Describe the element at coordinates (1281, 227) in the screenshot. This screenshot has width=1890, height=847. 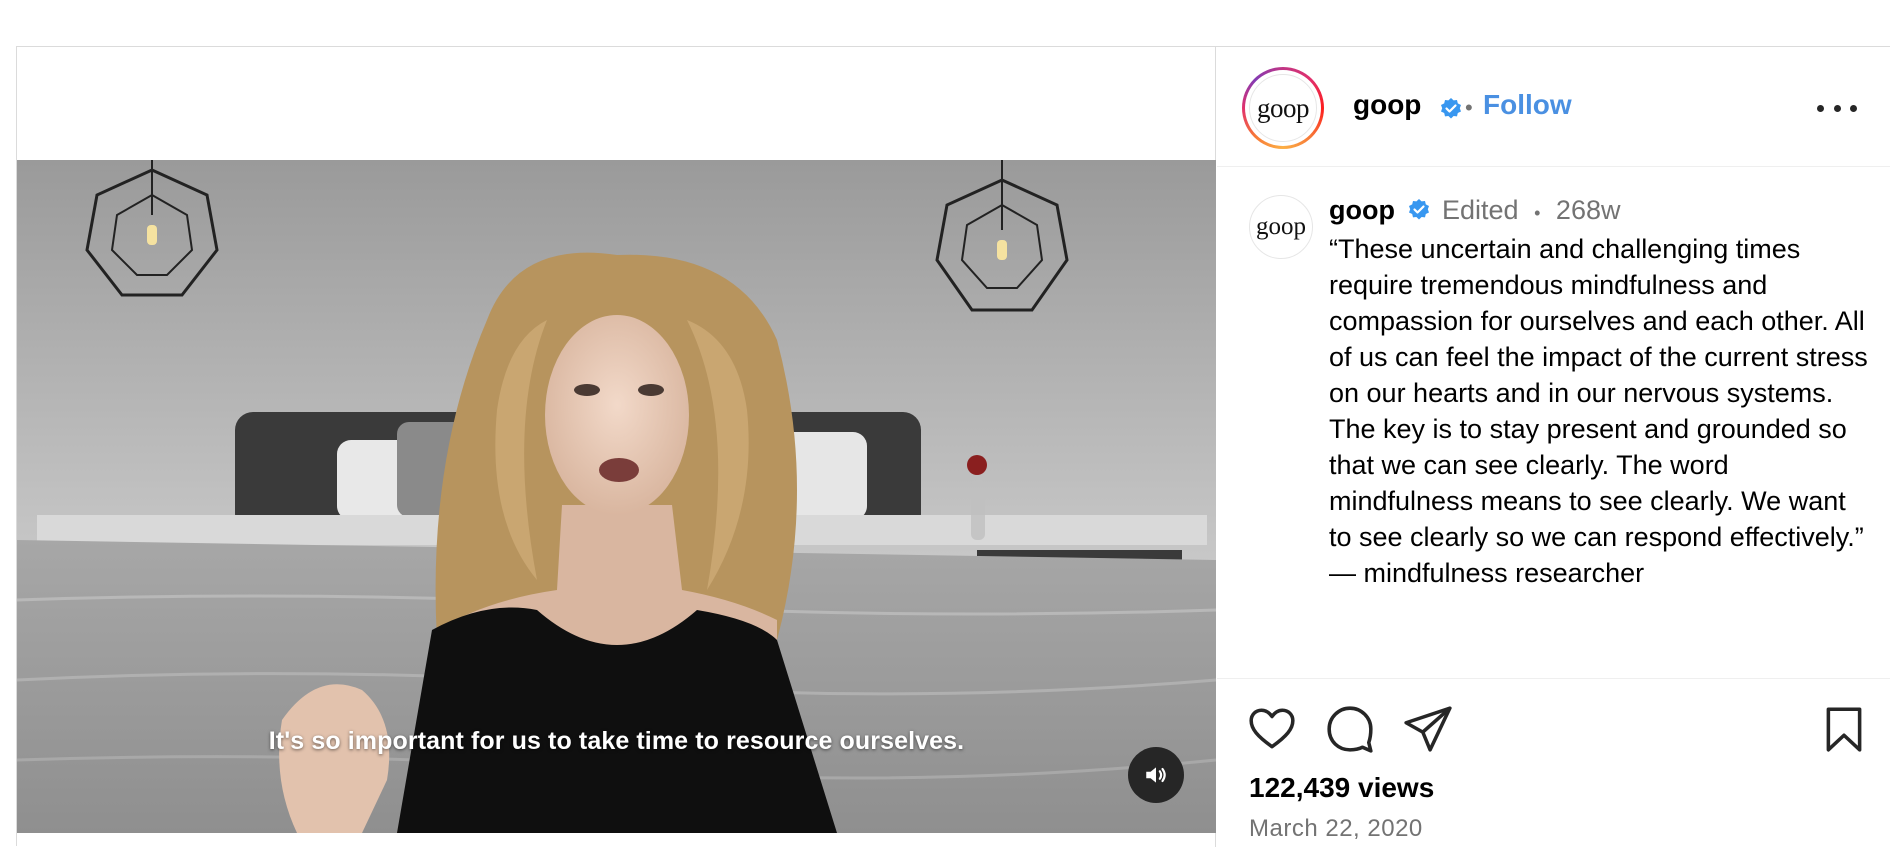
I see `comment-avatar: goop` at that location.